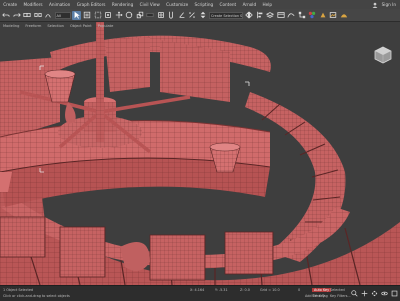 The width and height of the screenshot is (400, 301). Describe the element at coordinates (245, 290) in the screenshot. I see `coord-z: Z: 0.0` at that location.